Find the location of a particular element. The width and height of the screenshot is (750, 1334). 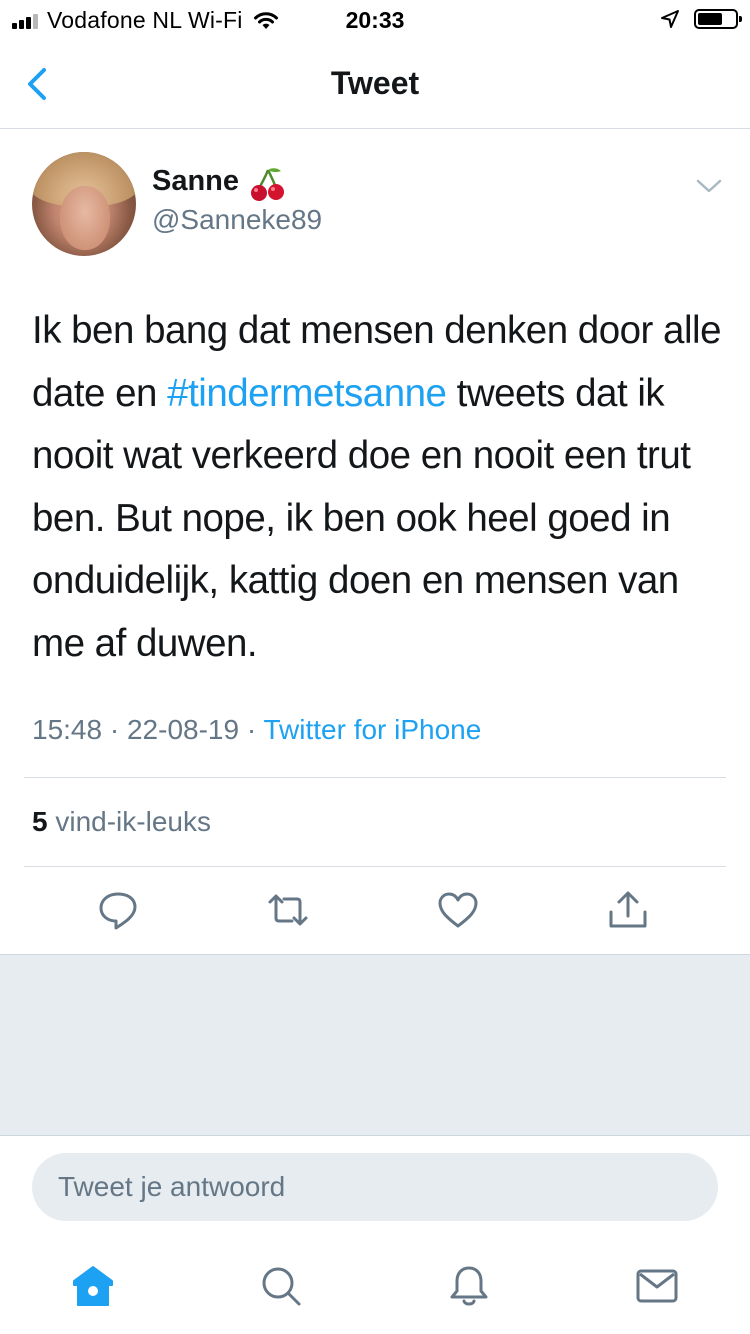

navigation-bar: Tweet is located at coordinates (375, 84).